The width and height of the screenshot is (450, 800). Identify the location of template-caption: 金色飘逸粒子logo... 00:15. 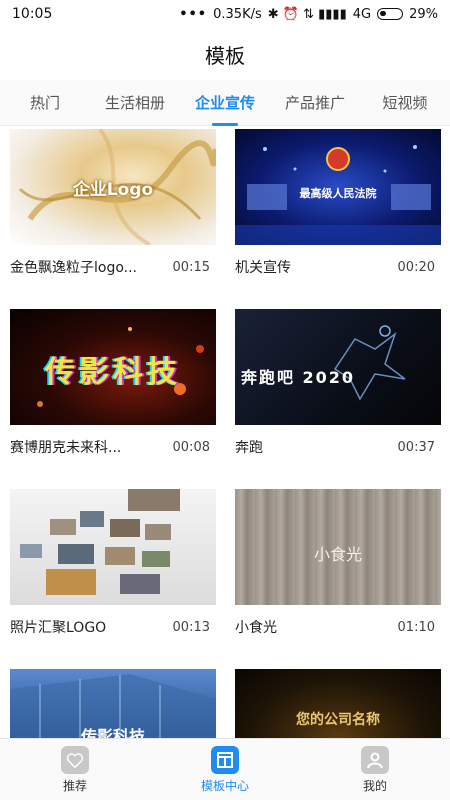
(113, 267).